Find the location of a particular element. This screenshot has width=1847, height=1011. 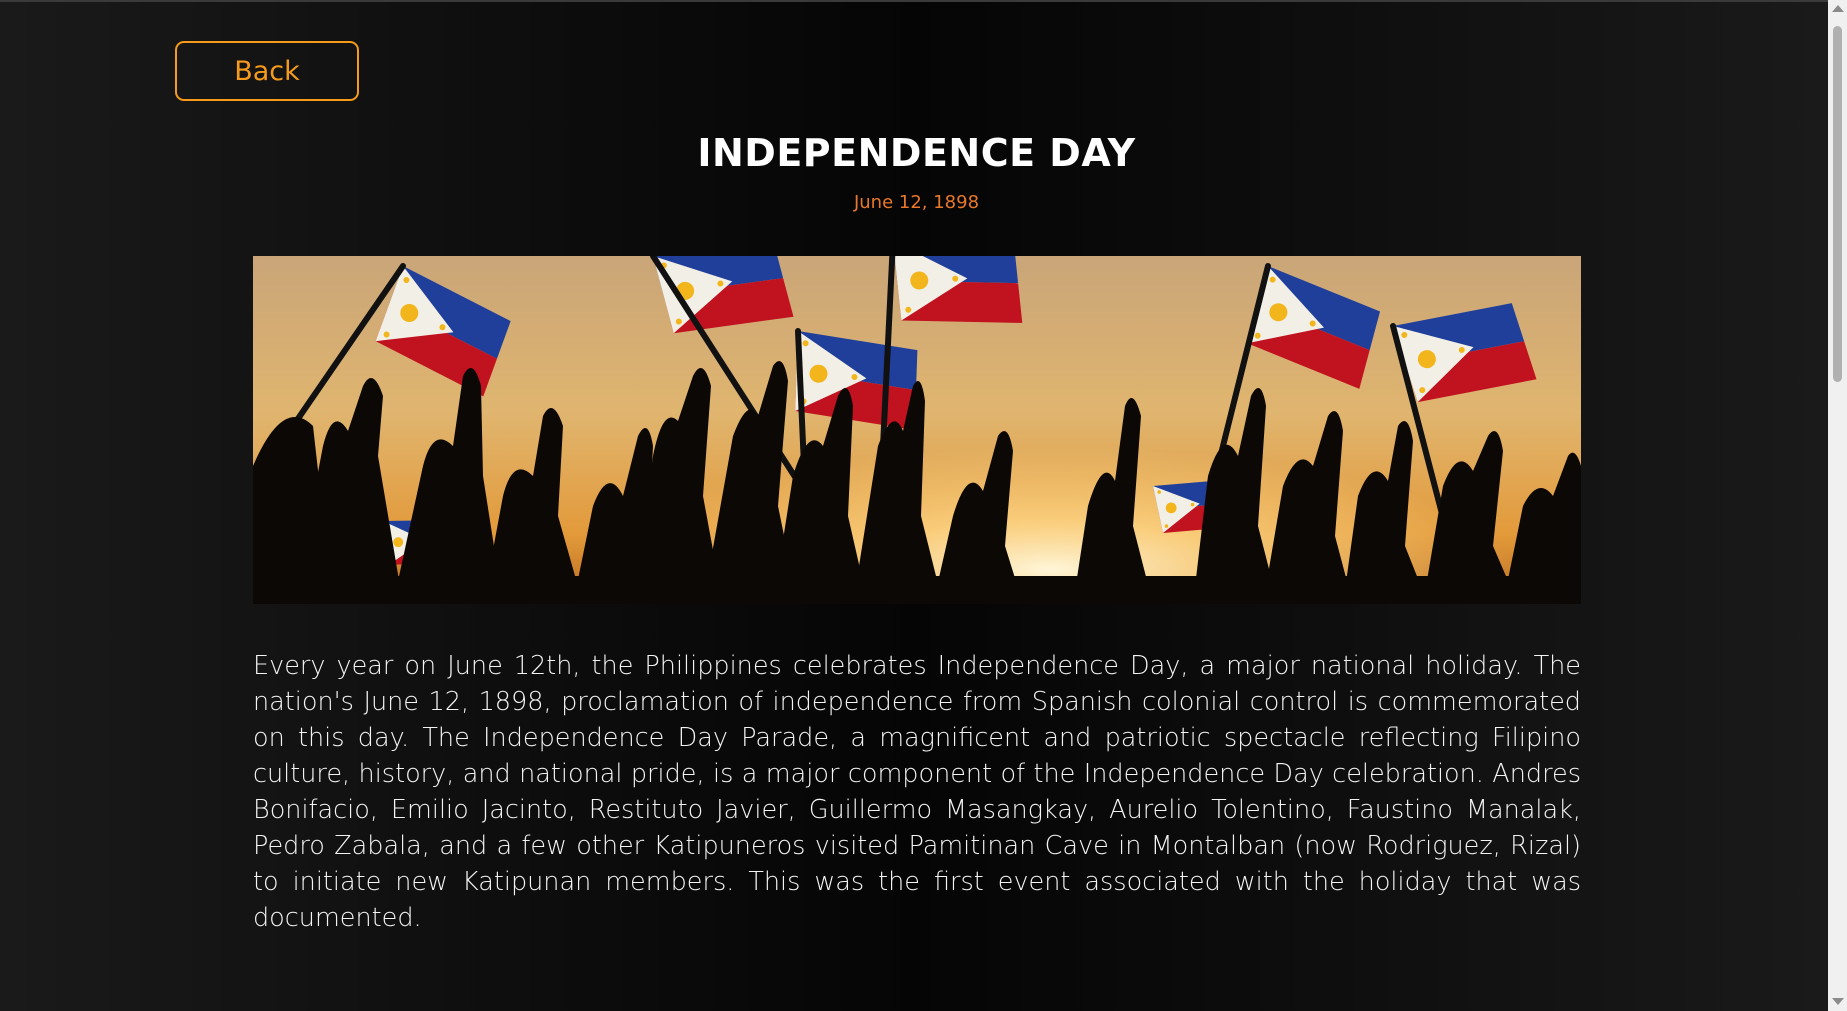

scroll-up-arrow-icon is located at coordinates (1838, 8).